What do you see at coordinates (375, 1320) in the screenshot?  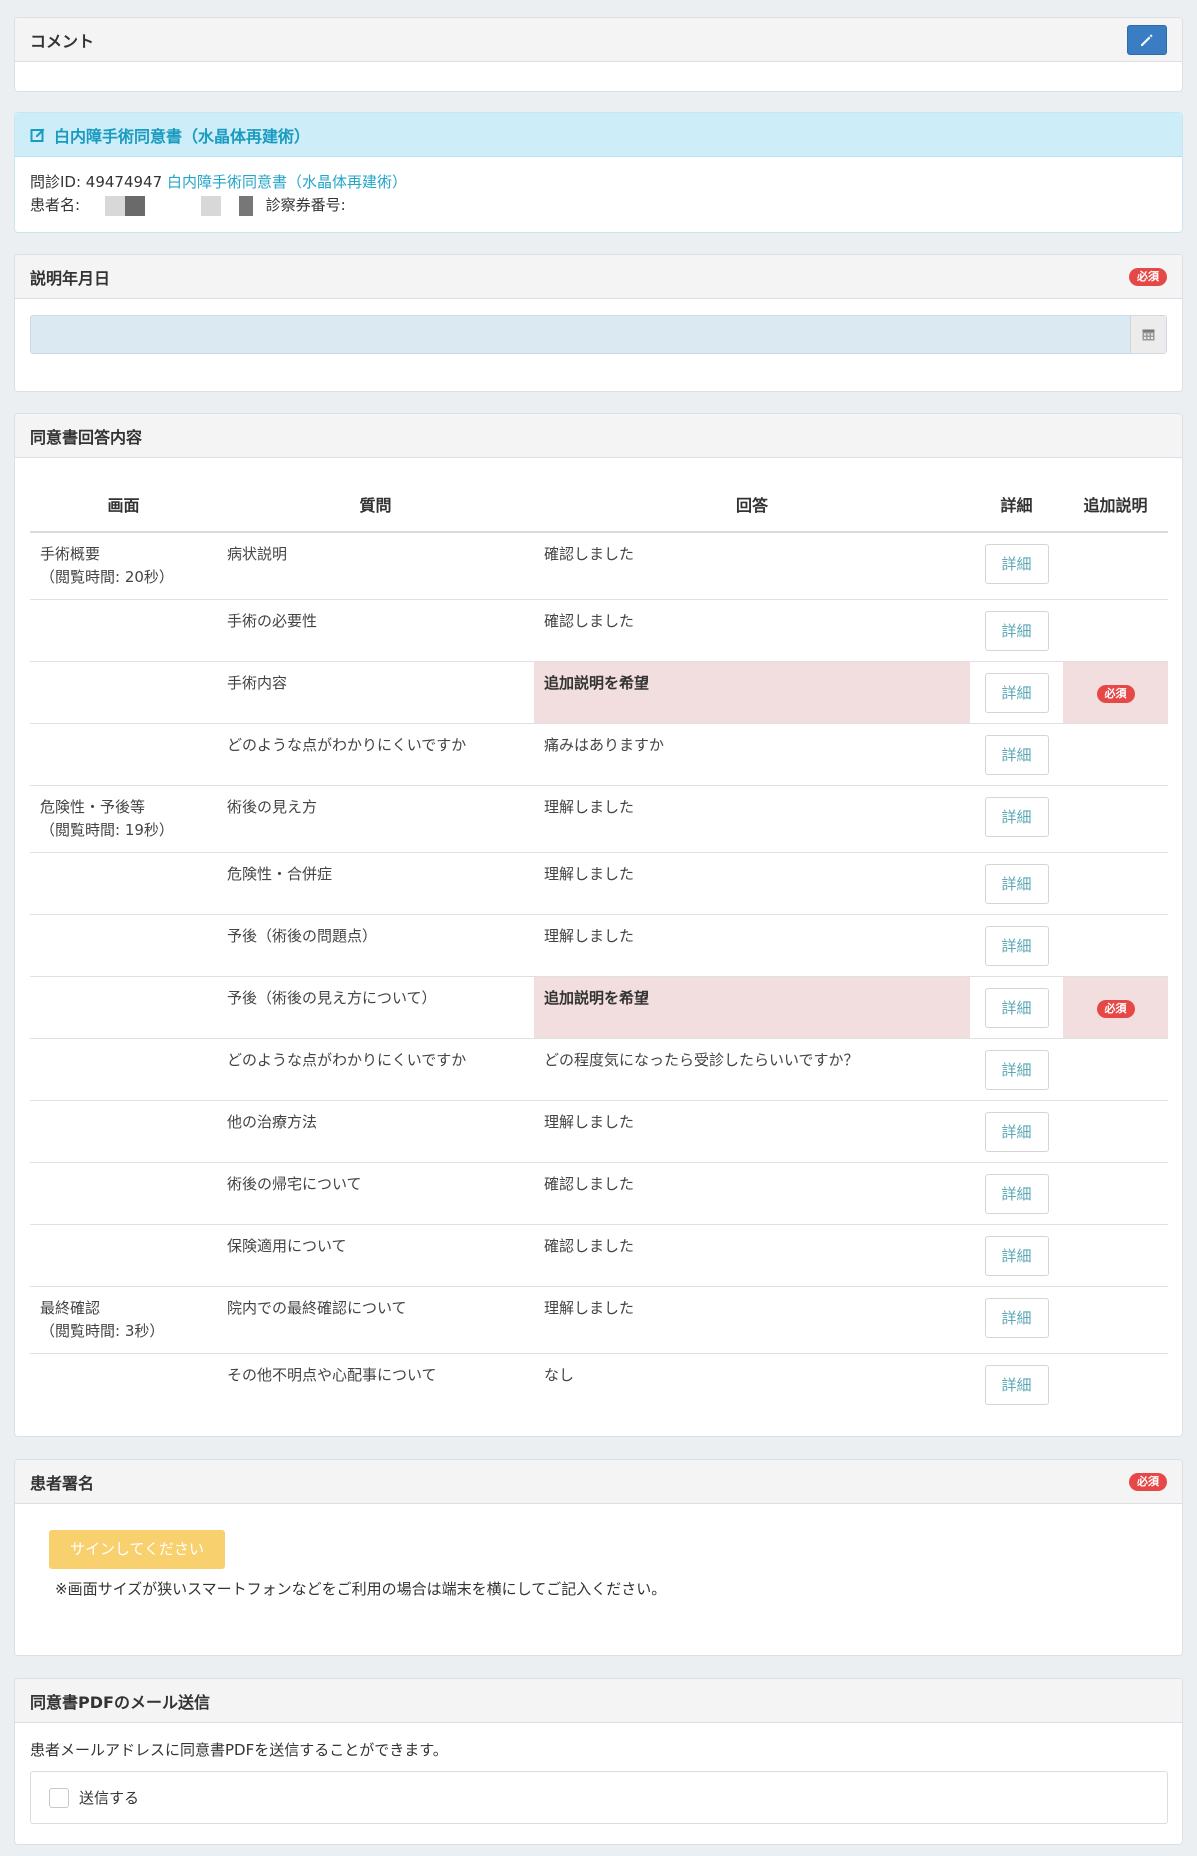 I see `question-cell: 院内での最終確認について` at bounding box center [375, 1320].